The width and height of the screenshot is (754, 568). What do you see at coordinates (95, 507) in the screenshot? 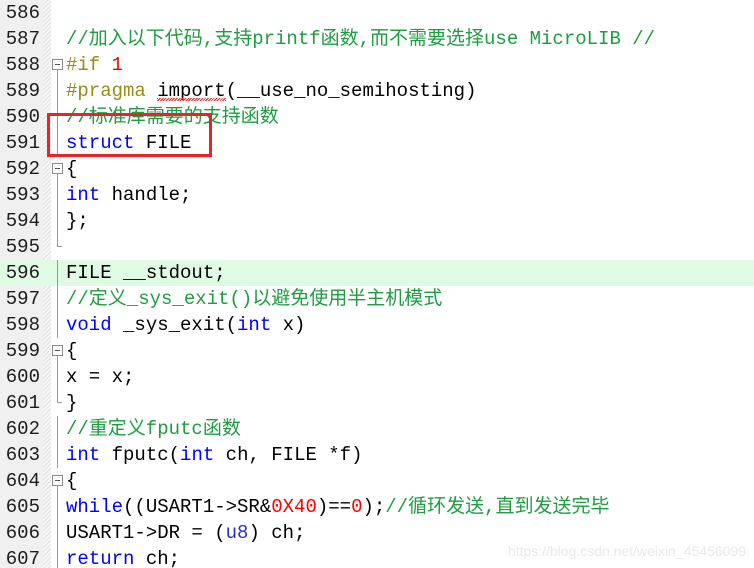
I see `code-token: while` at bounding box center [95, 507].